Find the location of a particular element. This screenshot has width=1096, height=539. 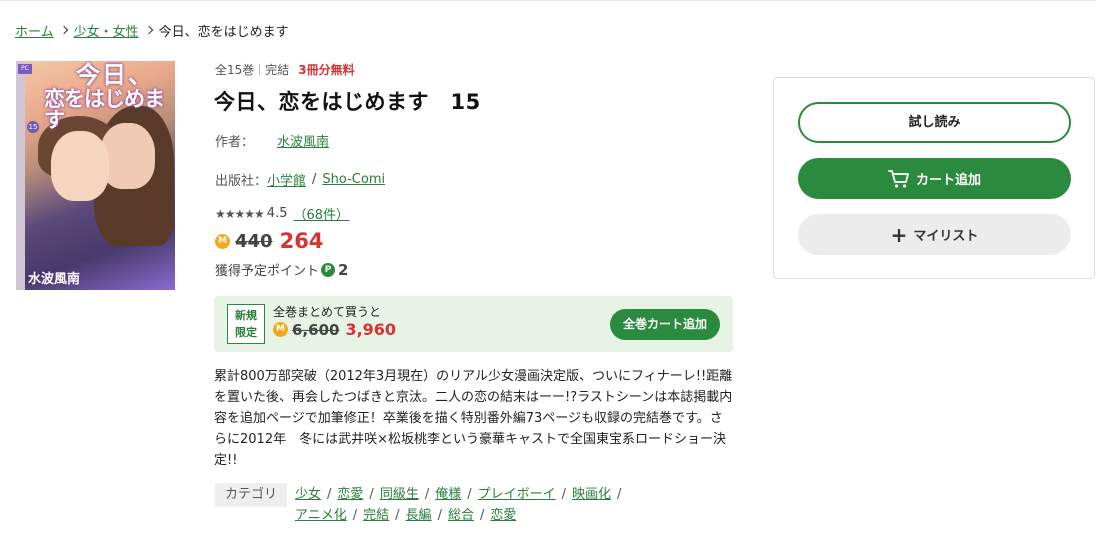

publisher-label: 出版社： is located at coordinates (241, 181).